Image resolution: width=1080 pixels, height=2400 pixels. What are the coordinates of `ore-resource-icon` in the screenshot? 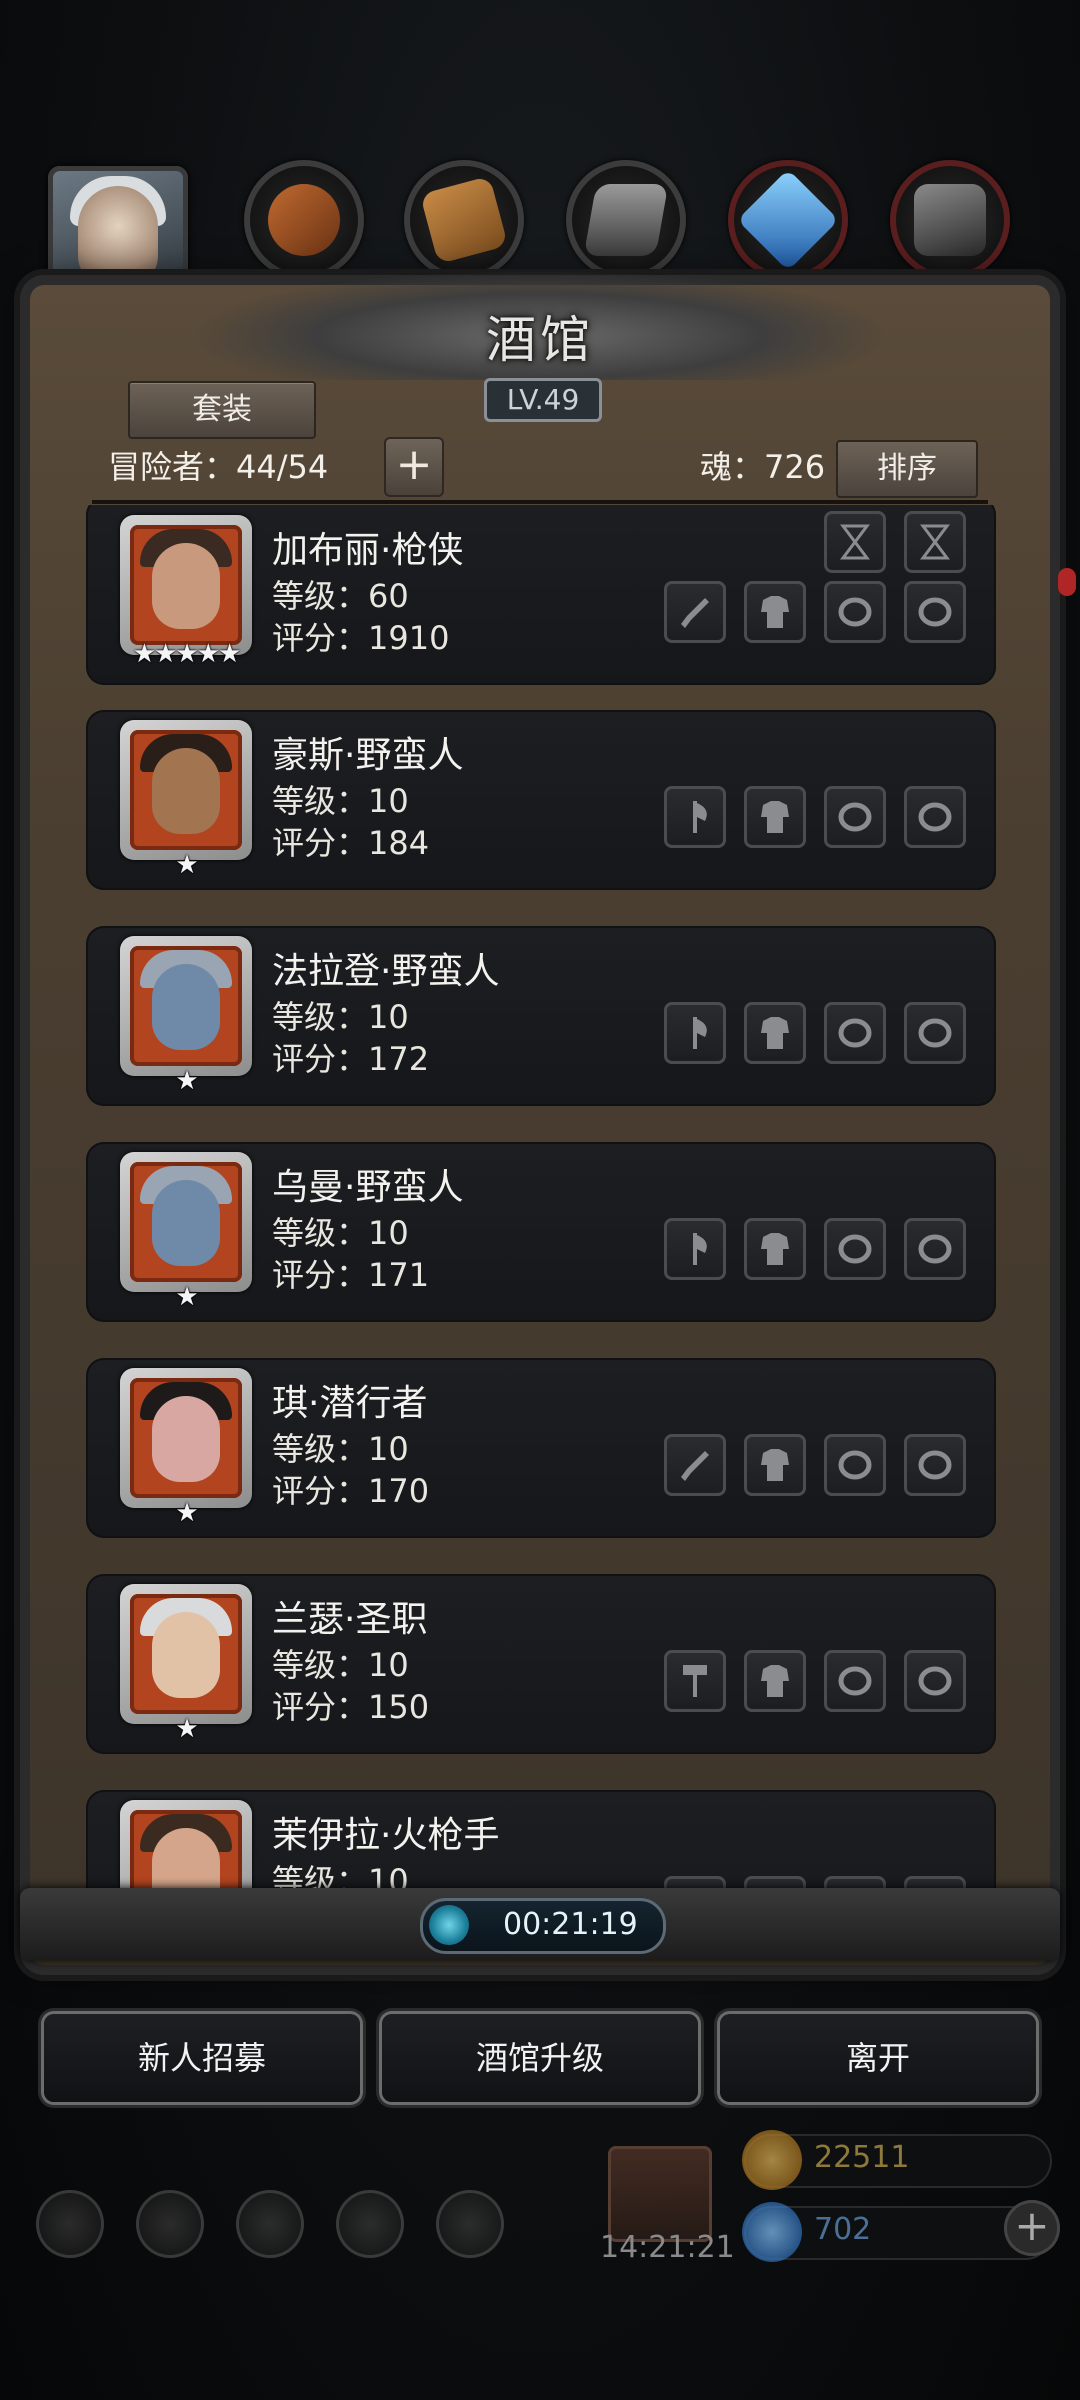 It's located at (950, 220).